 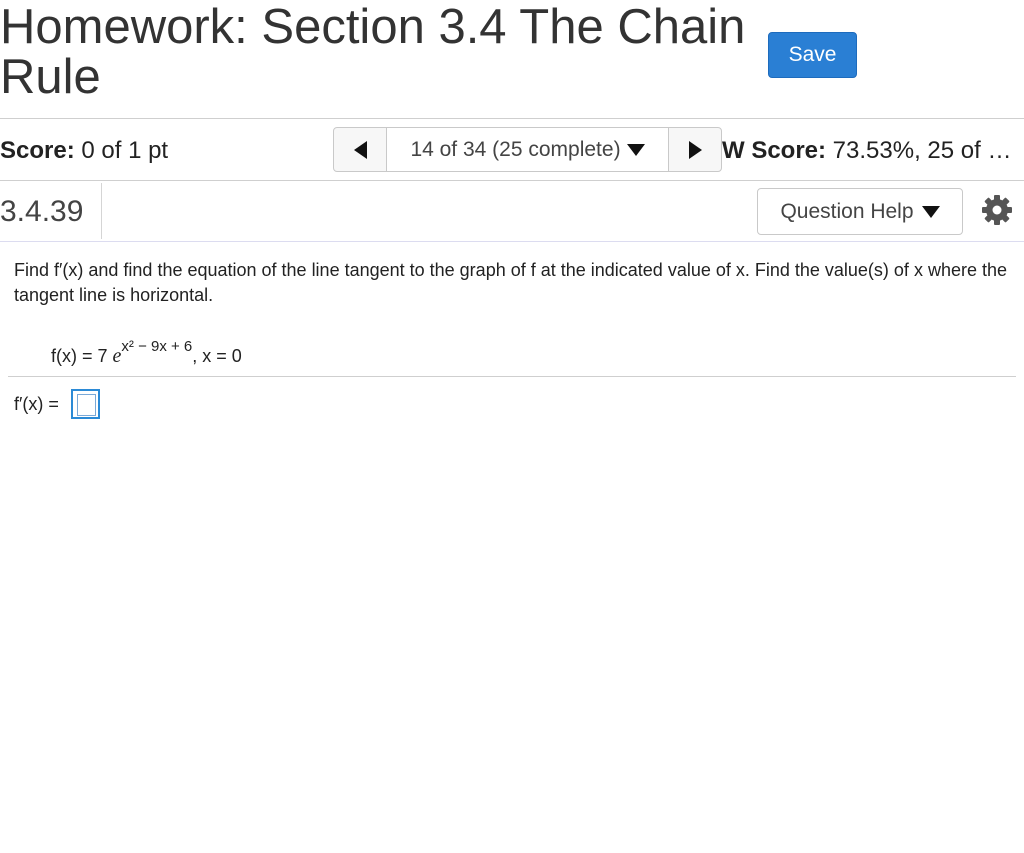 I want to click on question-position-dropdown: 14 of 34 (25 complete), so click(x=527, y=149).